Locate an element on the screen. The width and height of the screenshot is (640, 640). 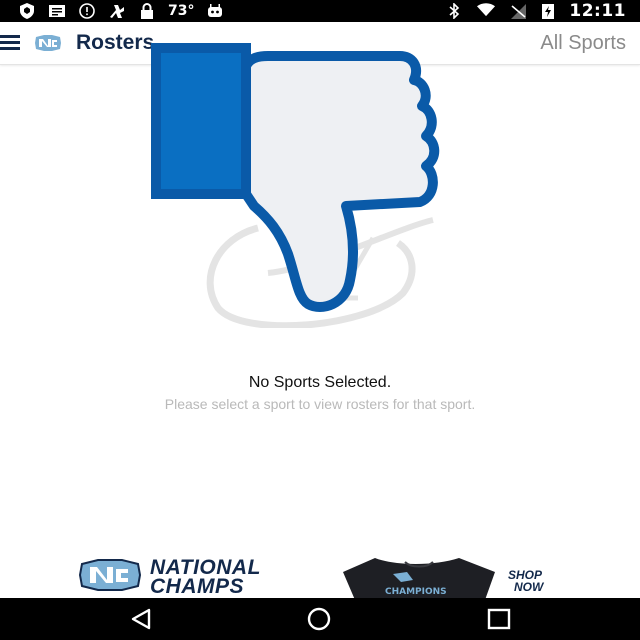
shirt-text: CHAMPIONS is located at coordinates (416, 592).